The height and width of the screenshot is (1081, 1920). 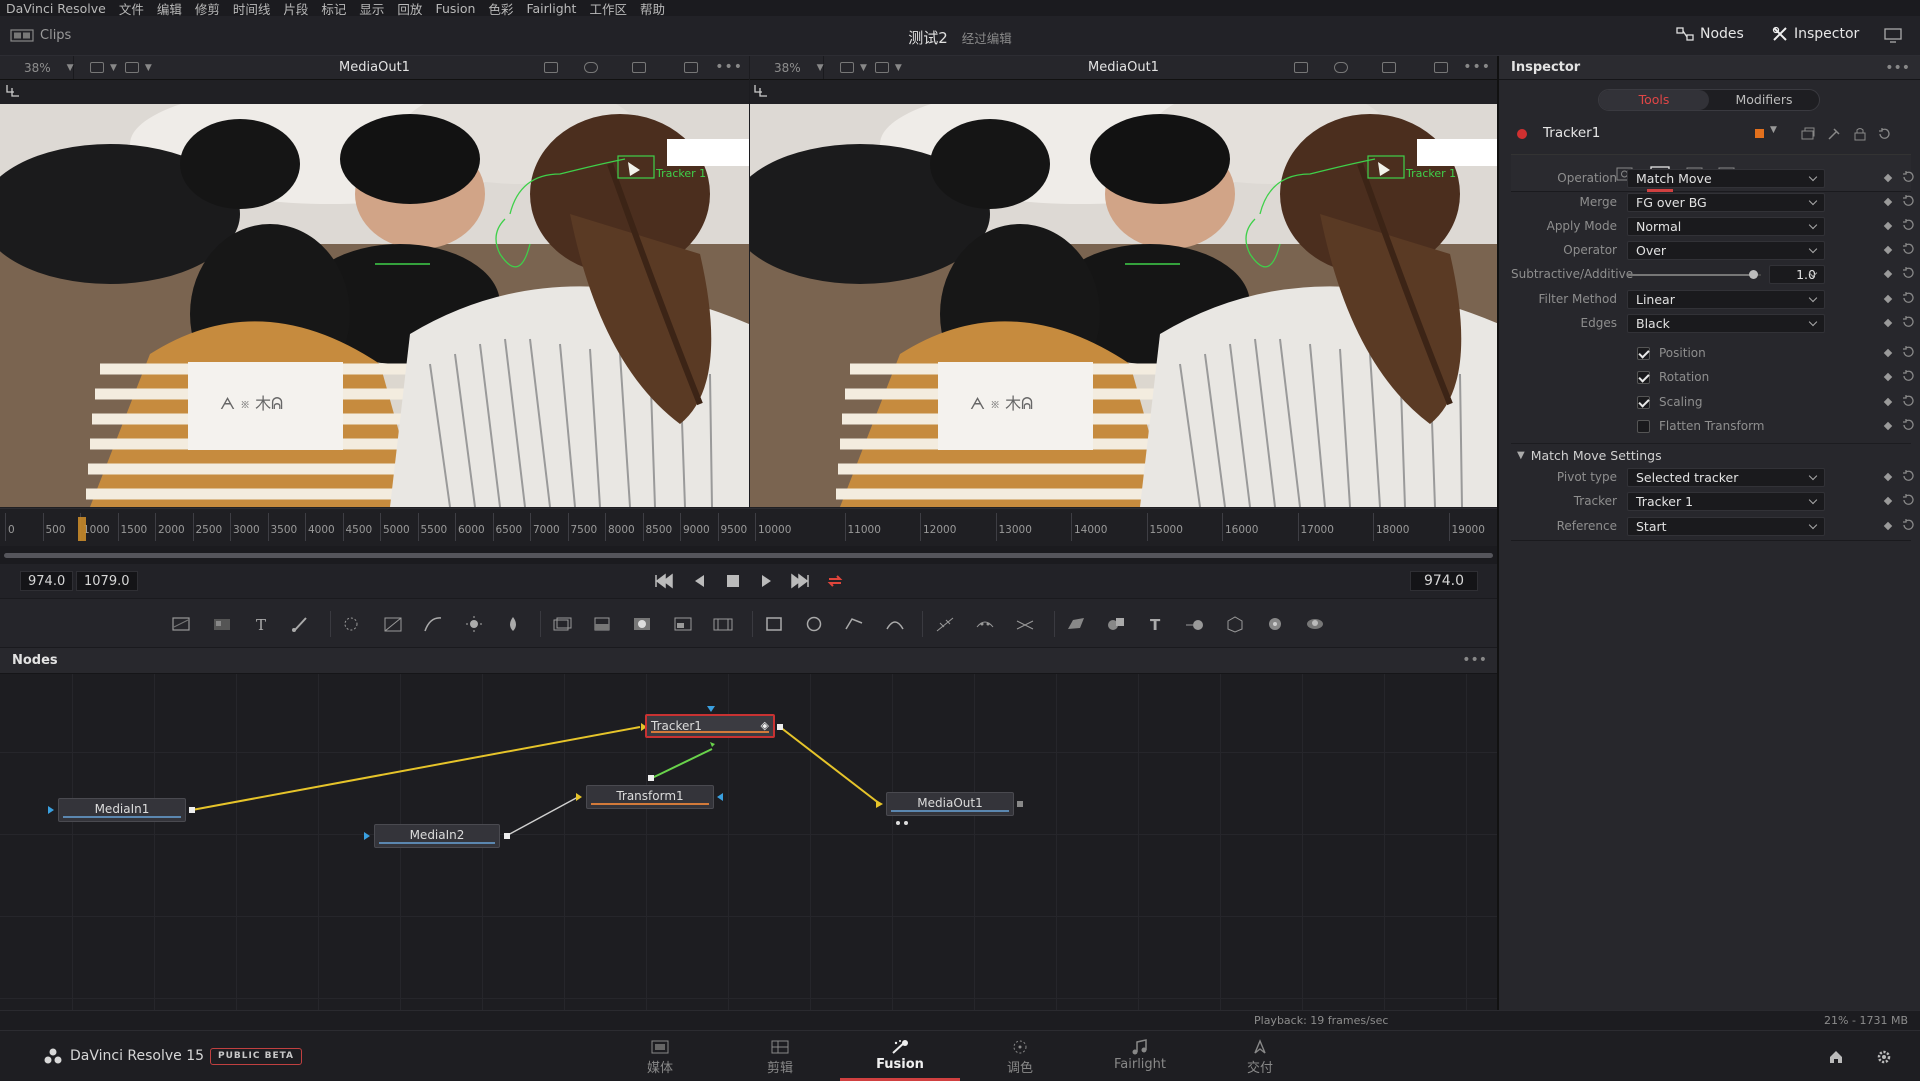 I want to click on menu-fusion: Fusion, so click(x=455, y=8).